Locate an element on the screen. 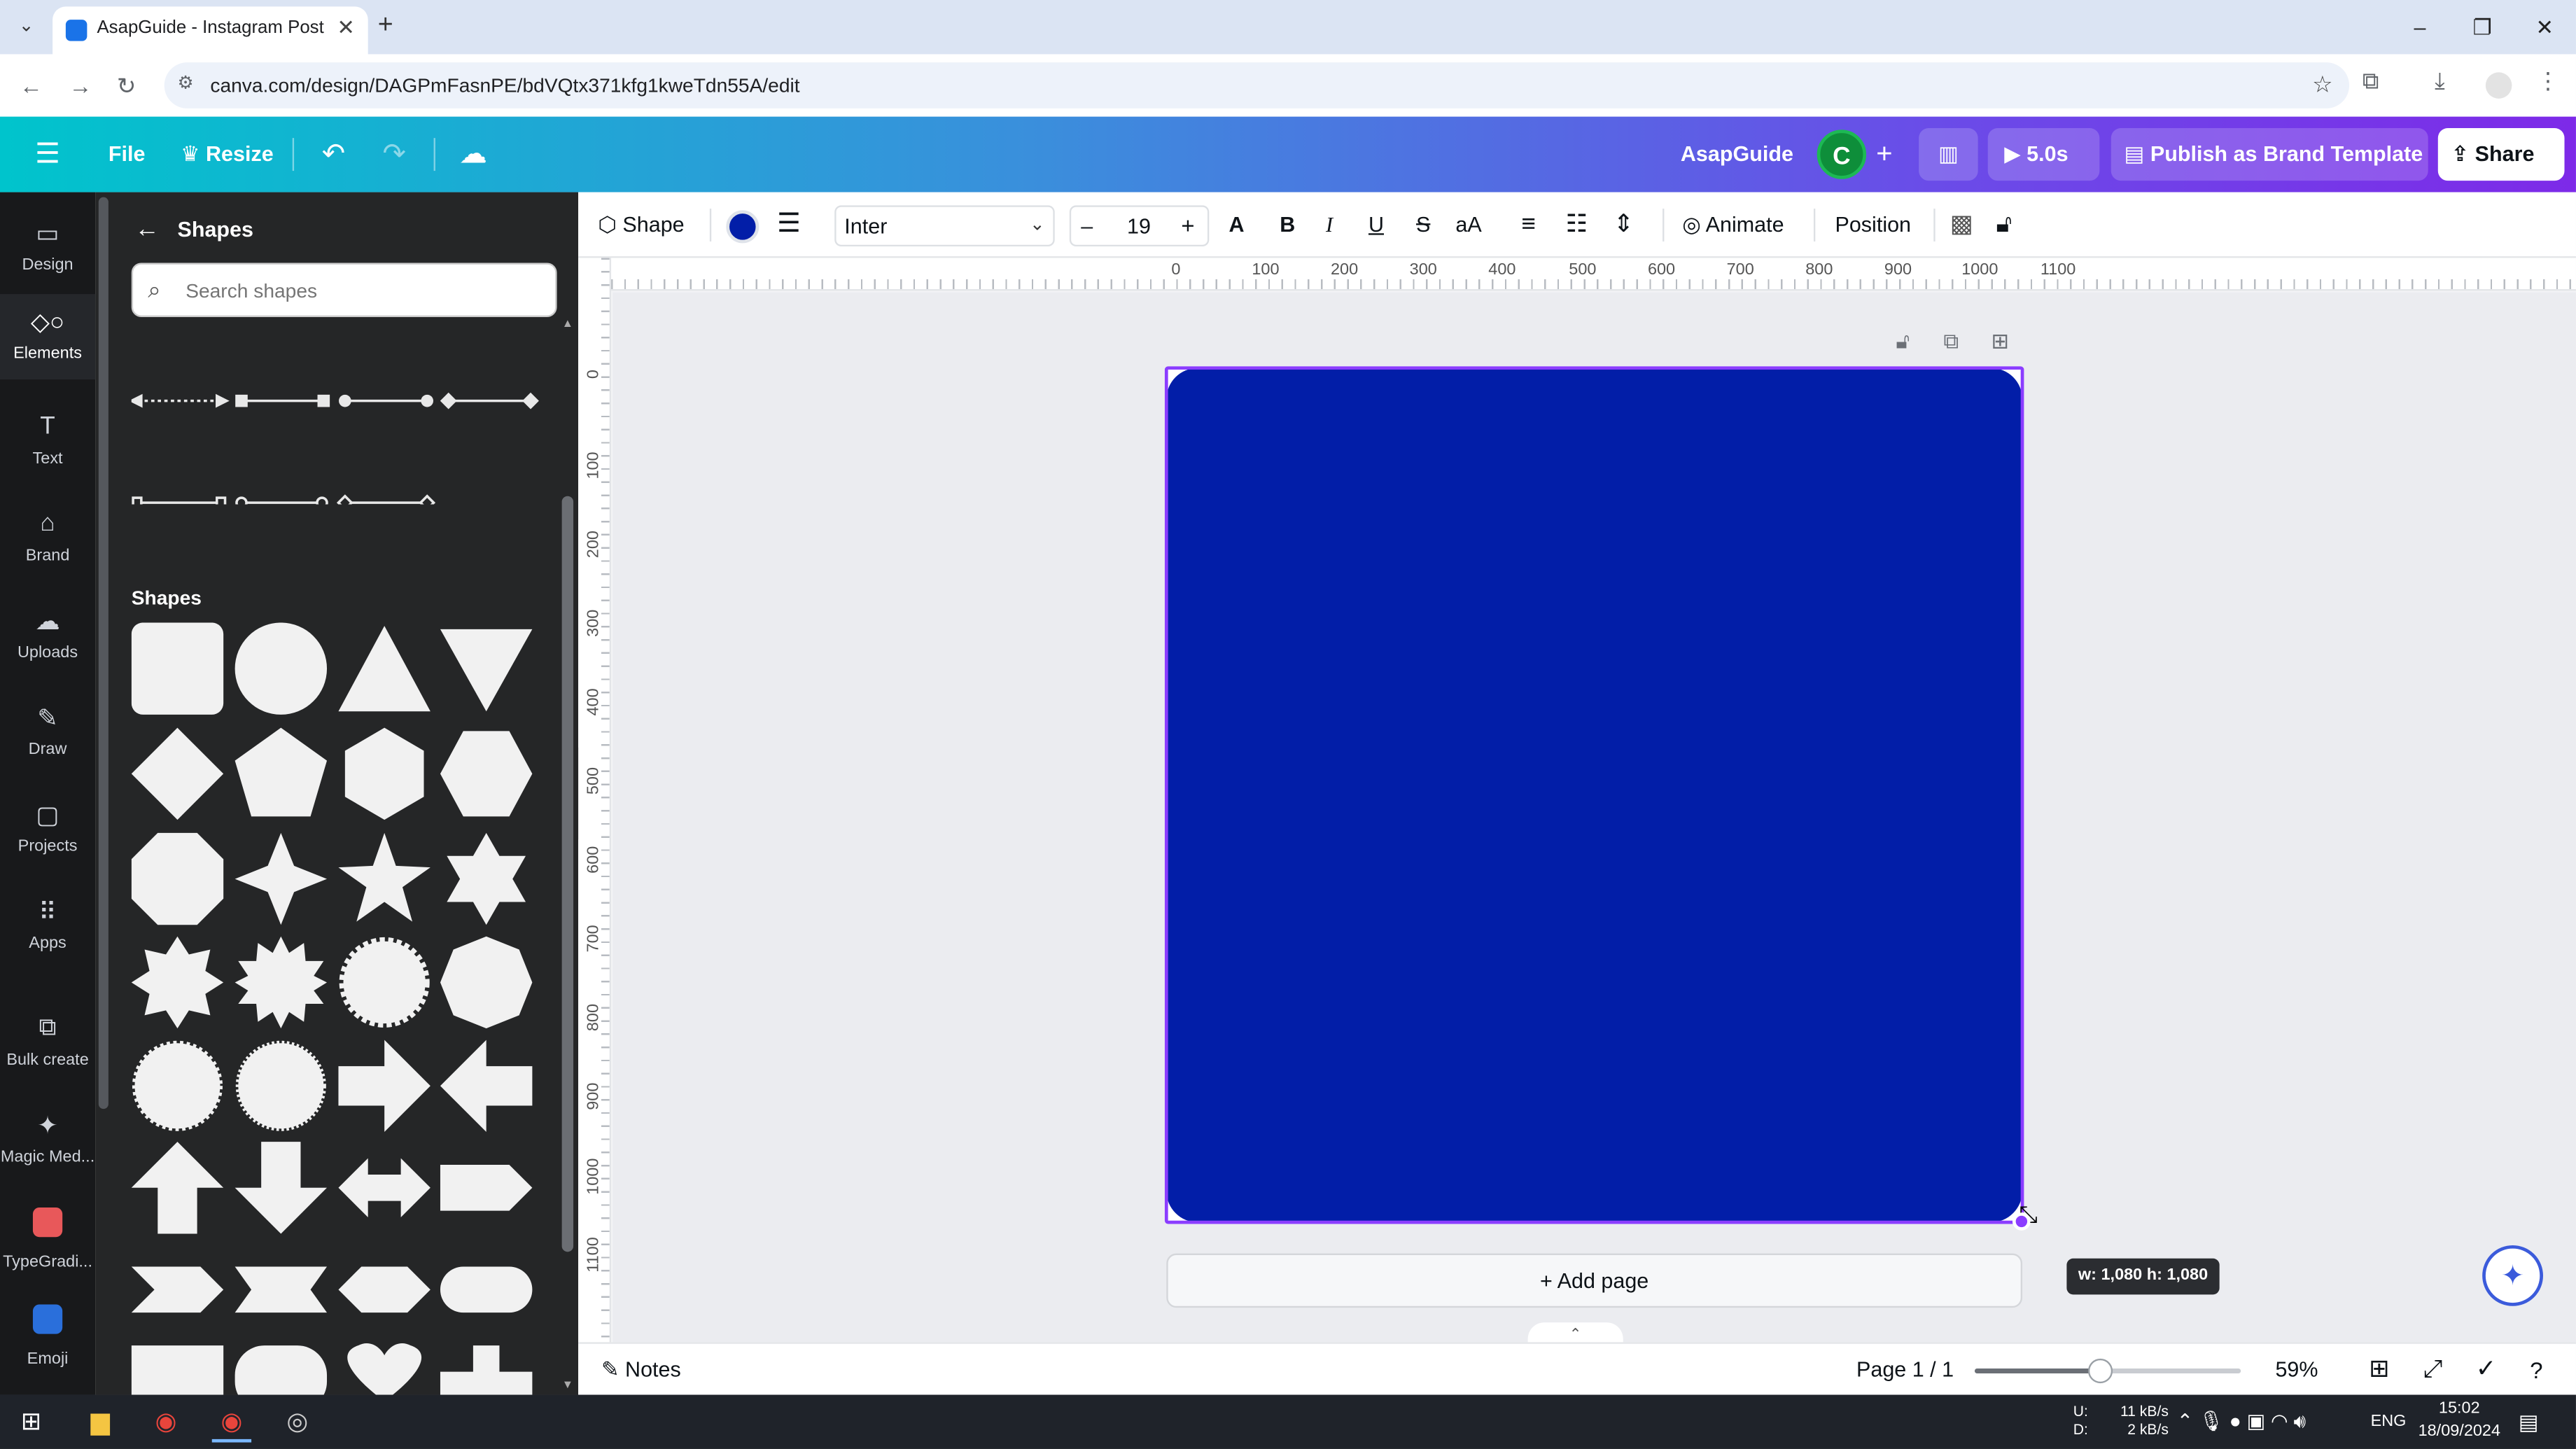 Image resolution: width=2576 pixels, height=1449 pixels. triangle-shape is located at coordinates (384, 669).